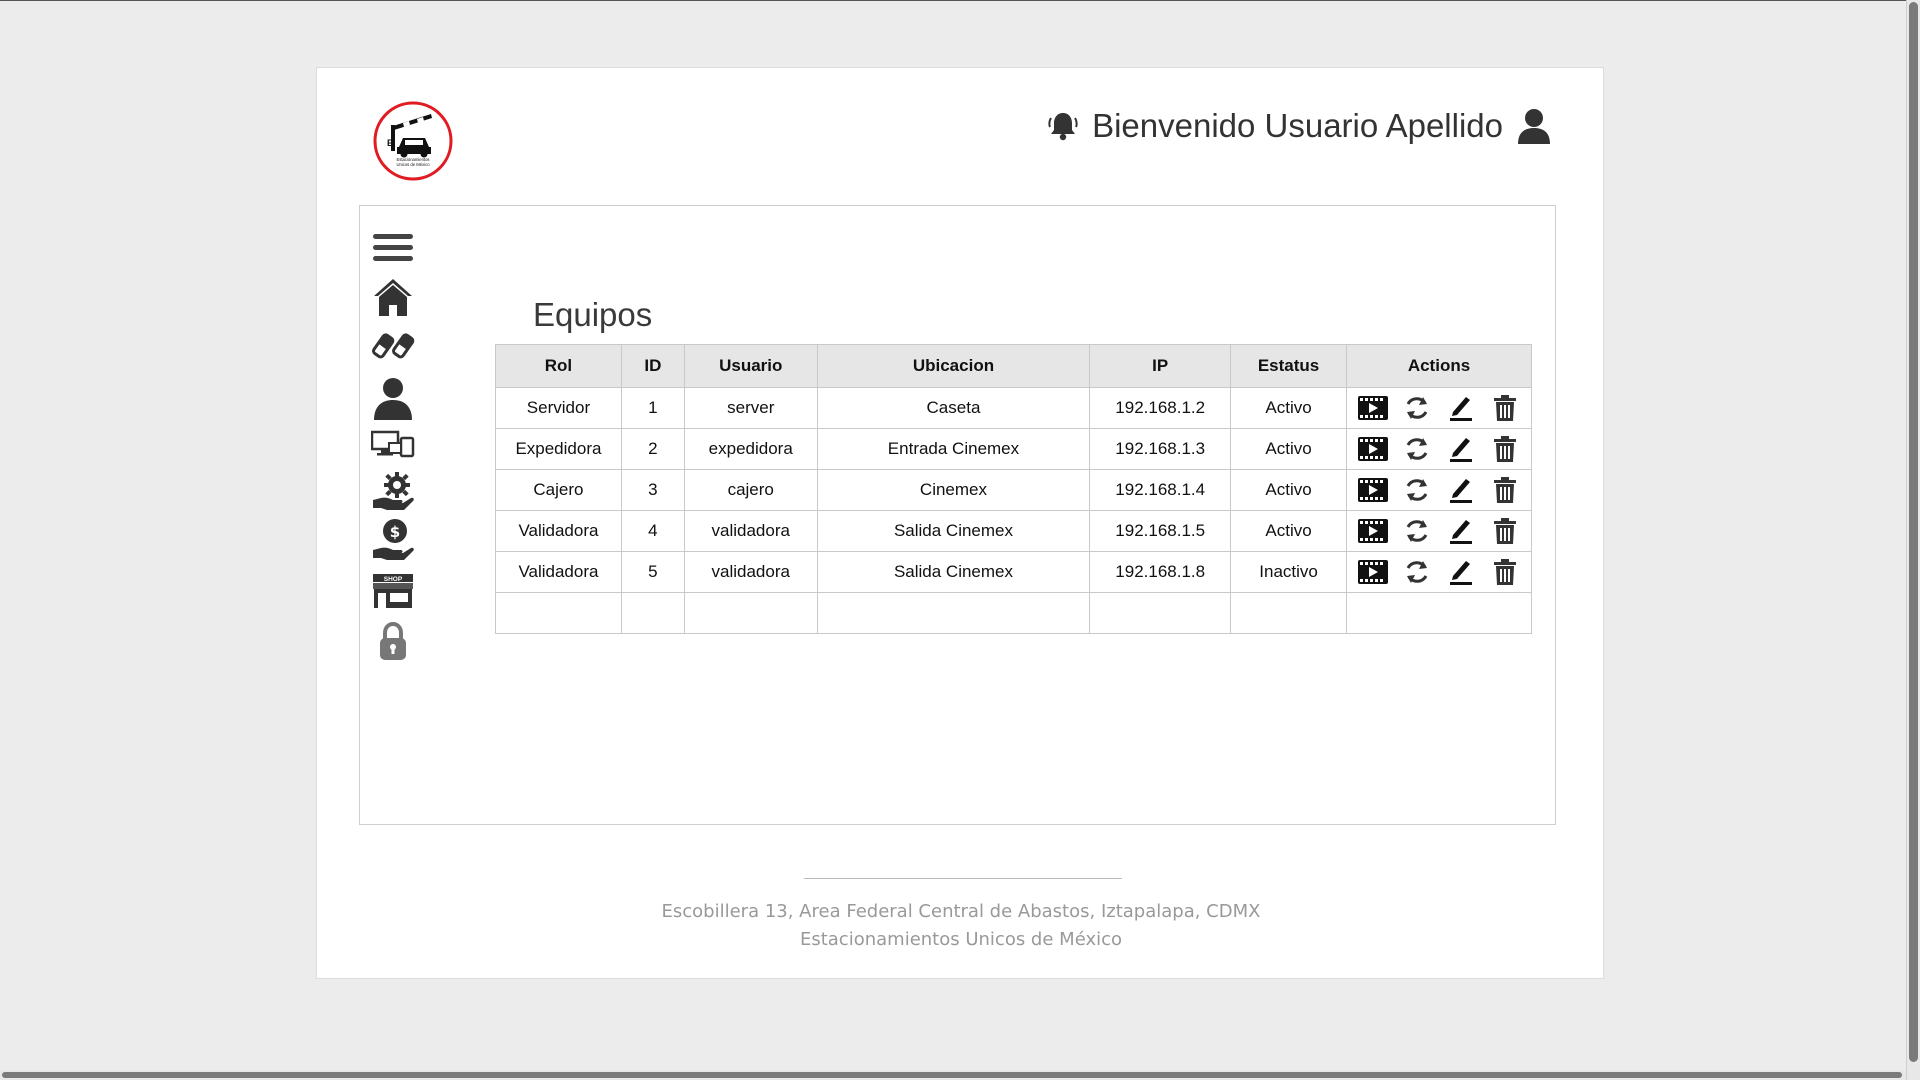  I want to click on user-profile-icon, so click(1534, 126).